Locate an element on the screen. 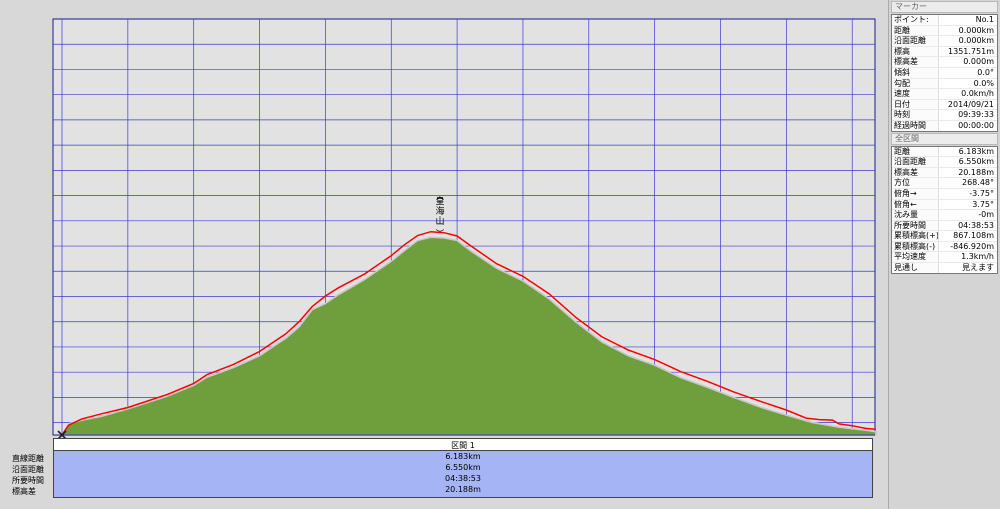  full-row: 累積標高(+) 867.108m is located at coordinates (944, 236).